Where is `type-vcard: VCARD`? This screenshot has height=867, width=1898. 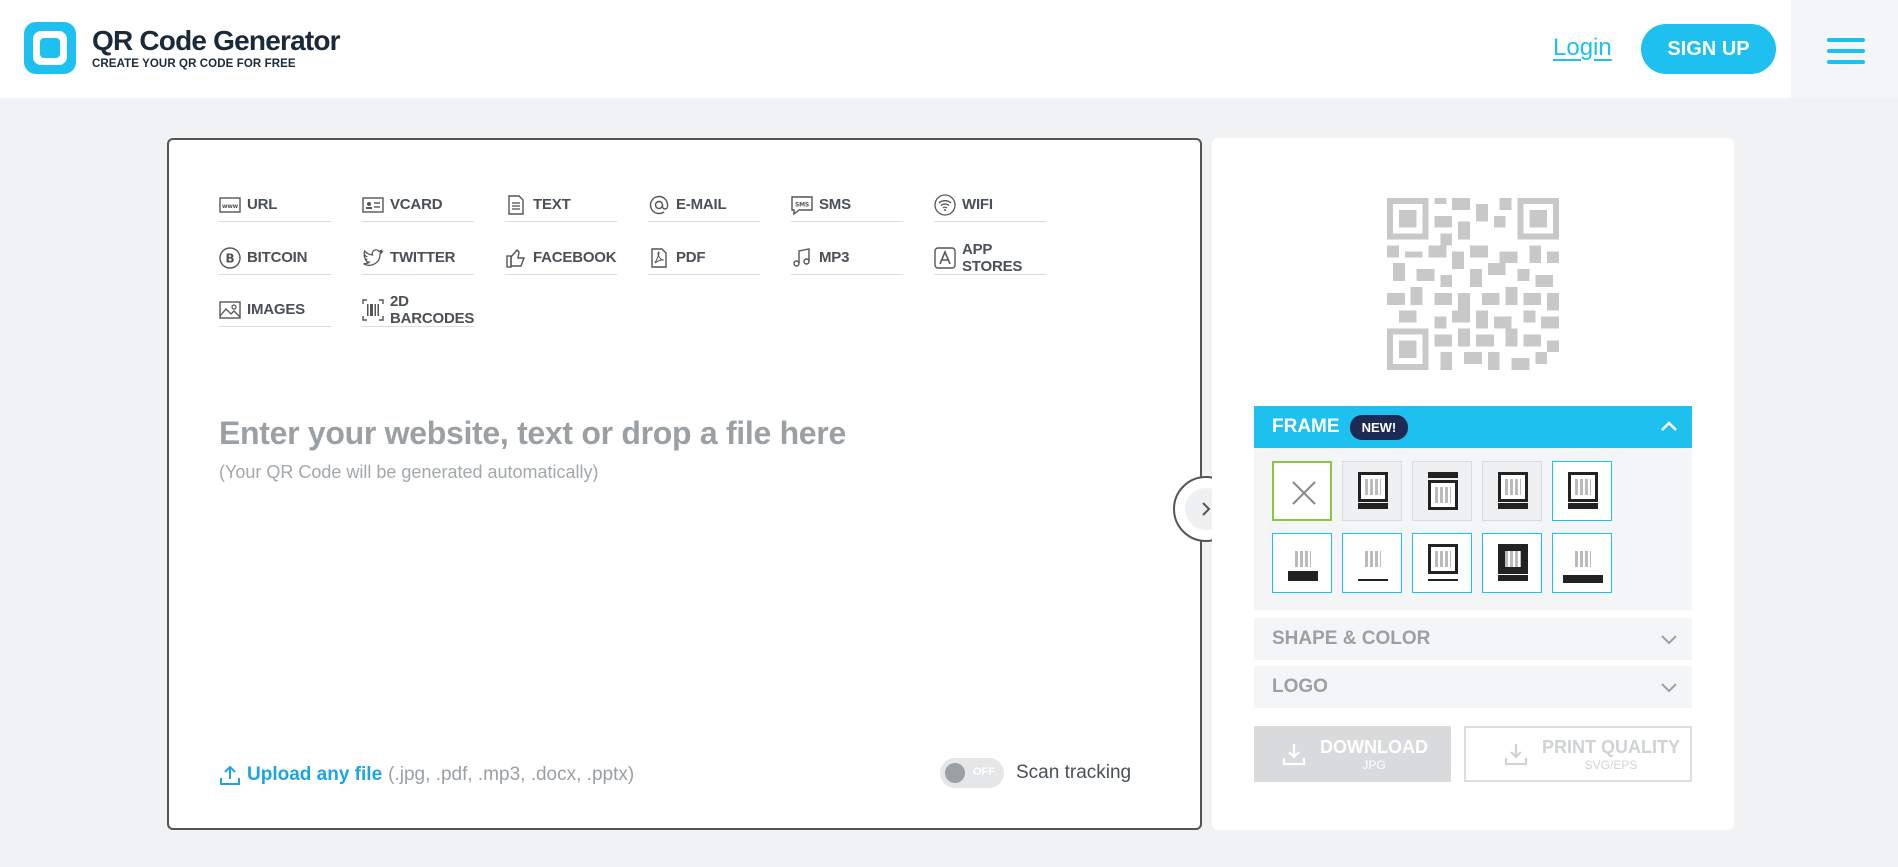
type-vcard: VCARD is located at coordinates (418, 205).